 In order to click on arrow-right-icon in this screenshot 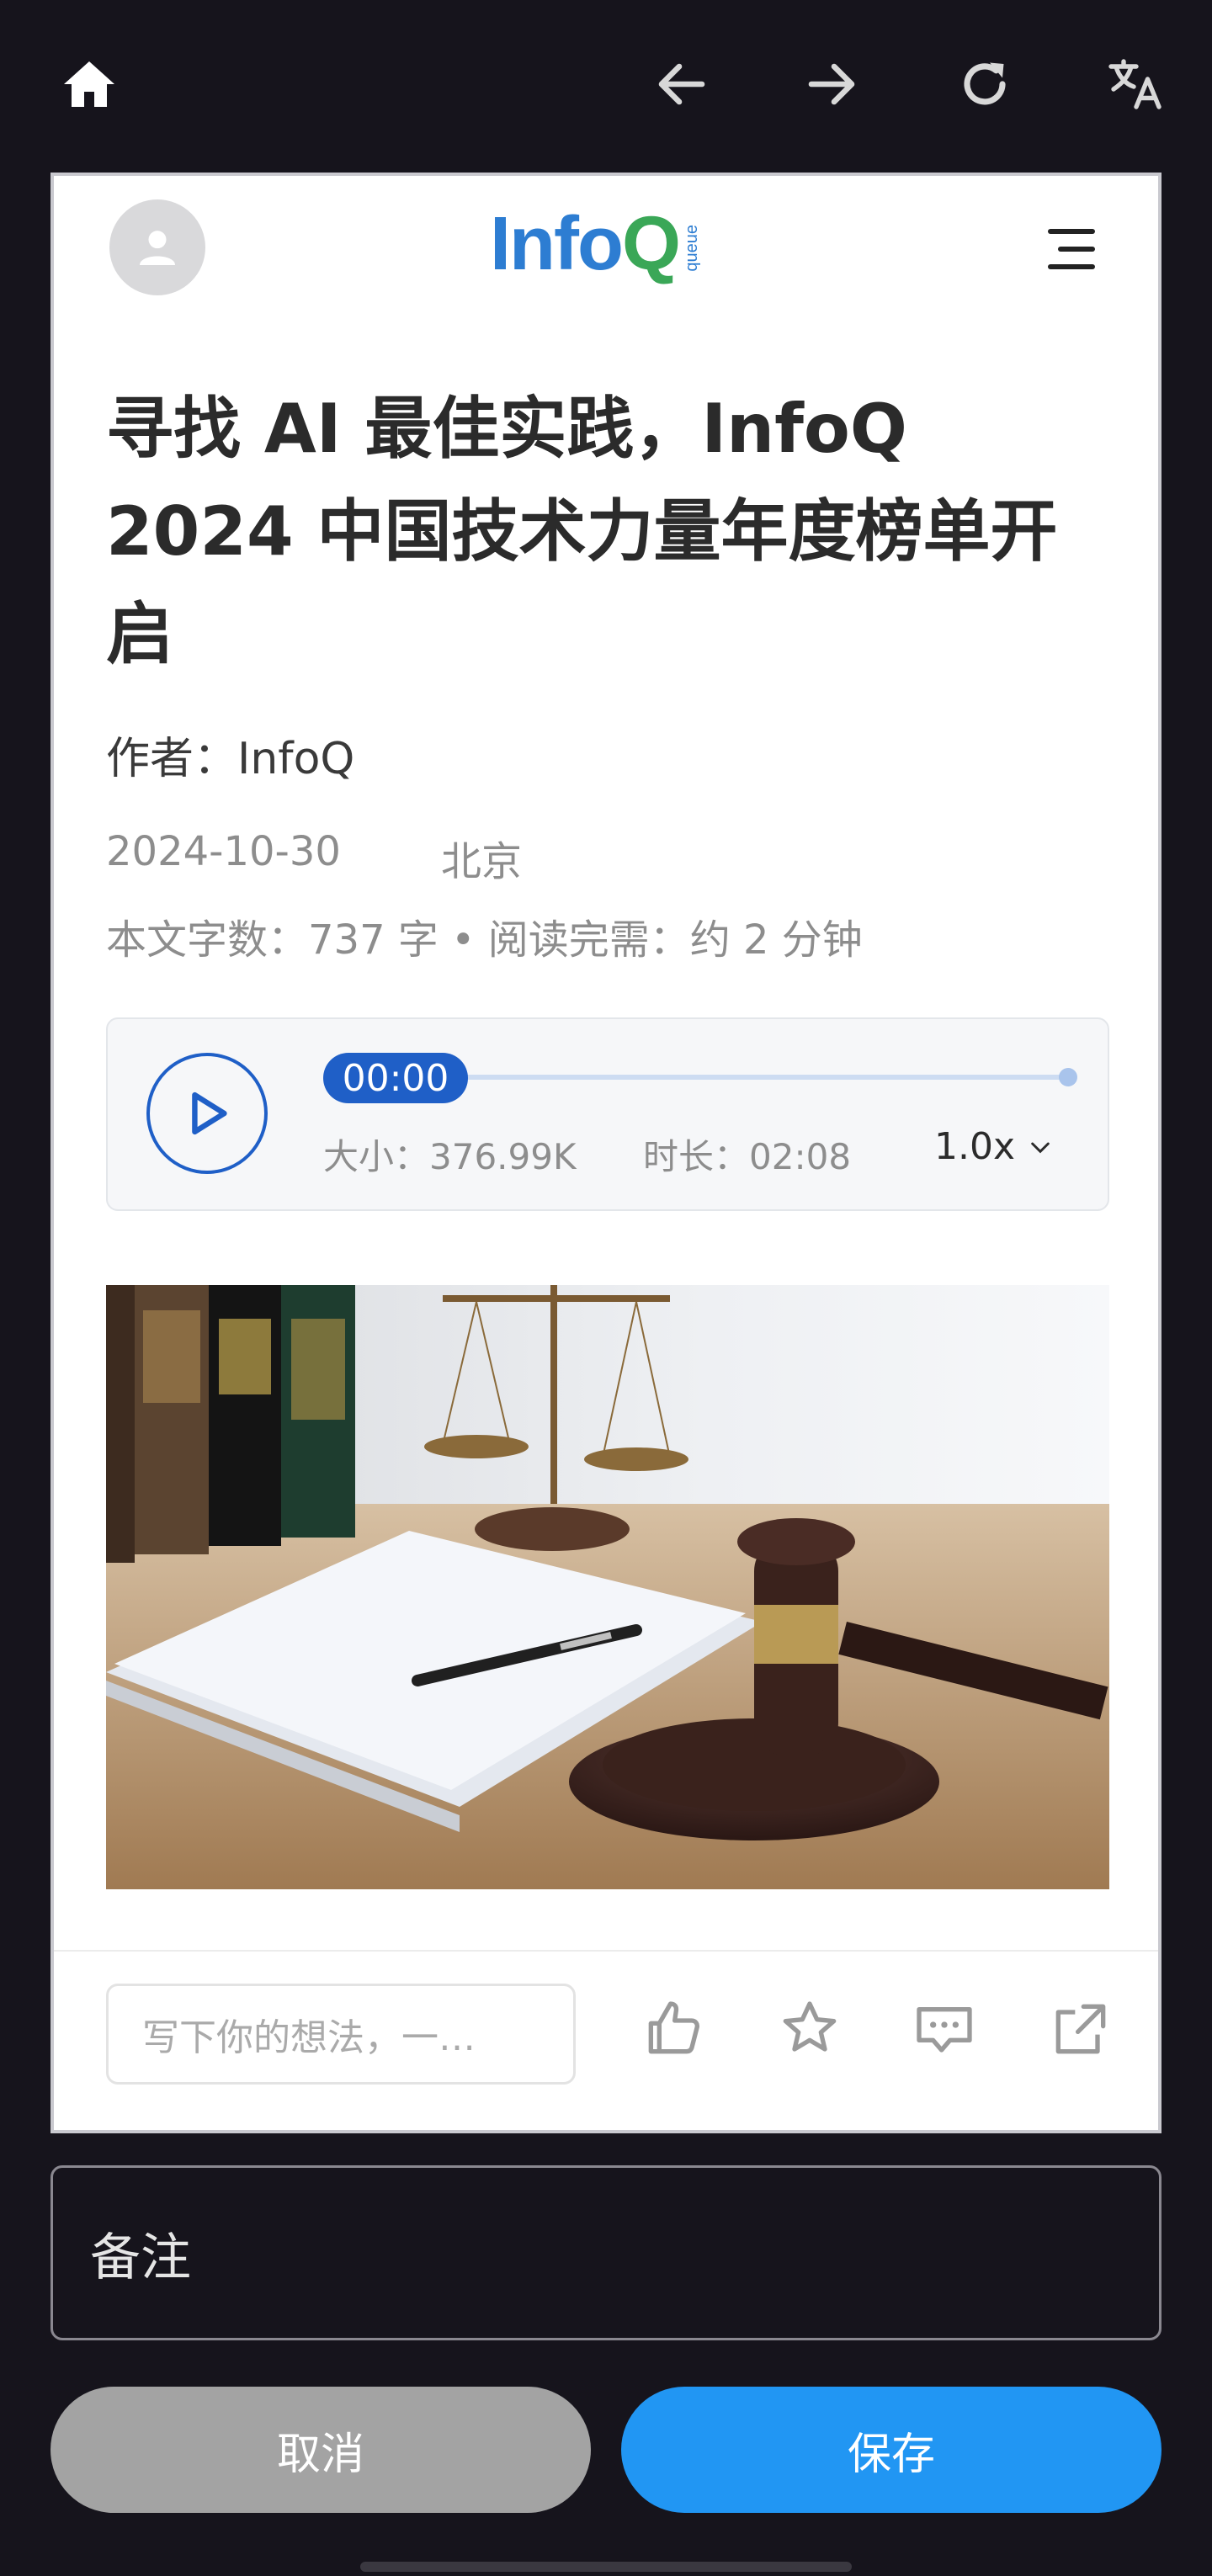, I will do `click(831, 84)`.